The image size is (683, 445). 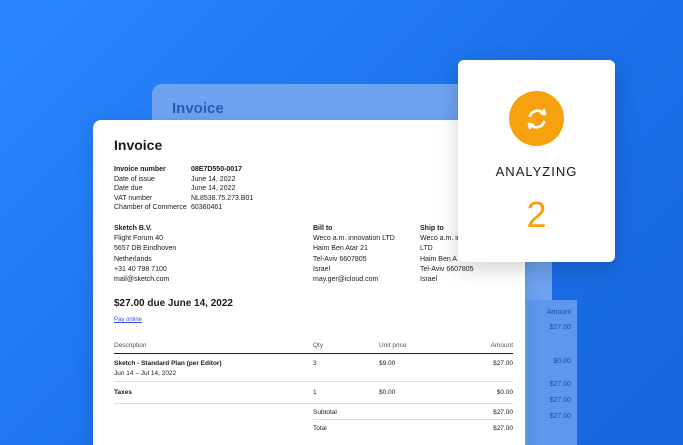 What do you see at coordinates (140, 269) in the screenshot?
I see `address-line: +31 40 798 7100` at bounding box center [140, 269].